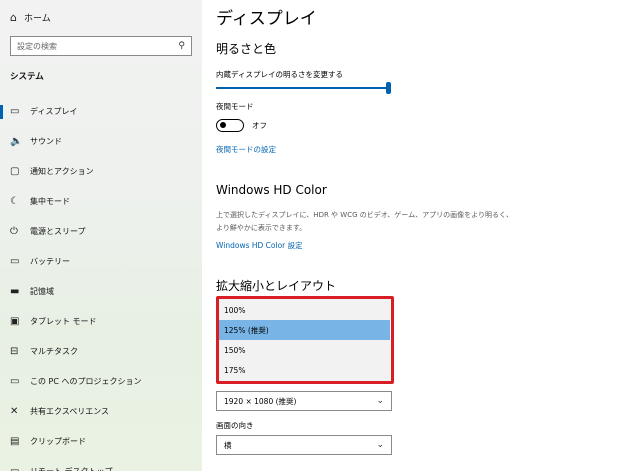 The height and width of the screenshot is (471, 640). Describe the element at coordinates (14, 231) in the screenshot. I see `power-icon: ⏻` at that location.